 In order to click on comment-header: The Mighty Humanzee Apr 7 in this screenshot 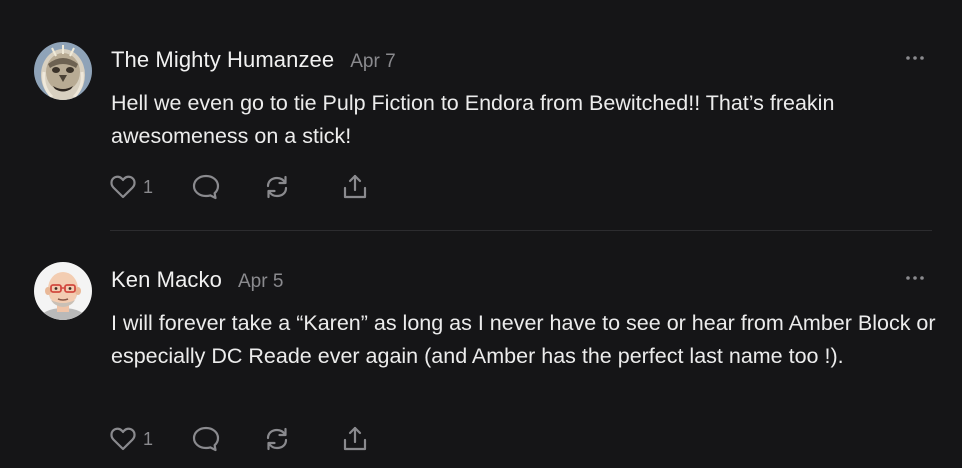, I will do `click(253, 61)`.